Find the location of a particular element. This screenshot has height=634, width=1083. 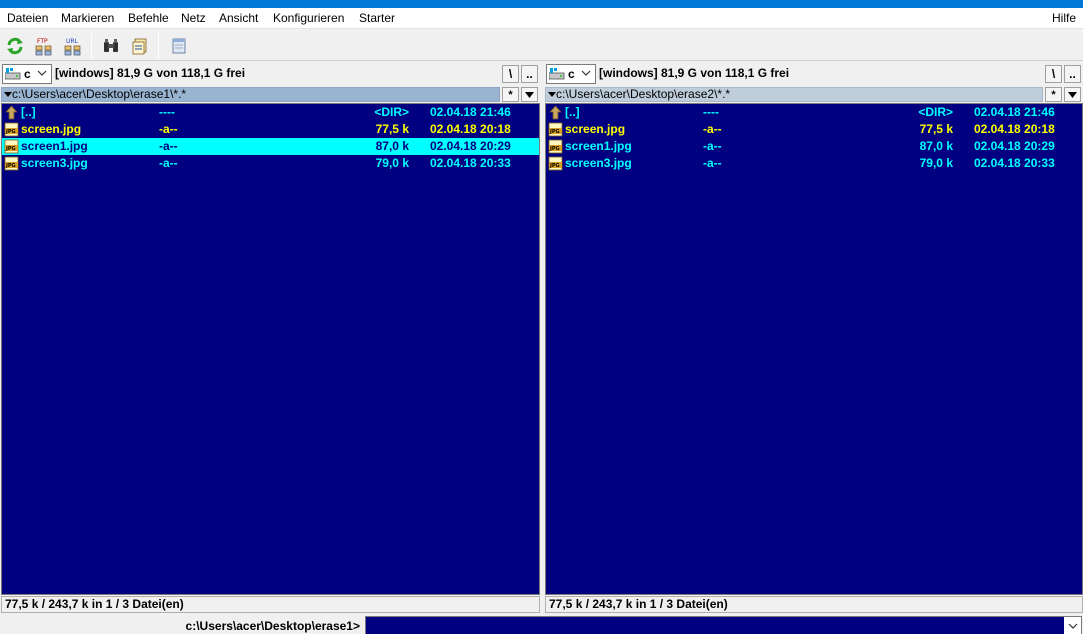

ftp-connect-icon: FTP is located at coordinates (43, 47).